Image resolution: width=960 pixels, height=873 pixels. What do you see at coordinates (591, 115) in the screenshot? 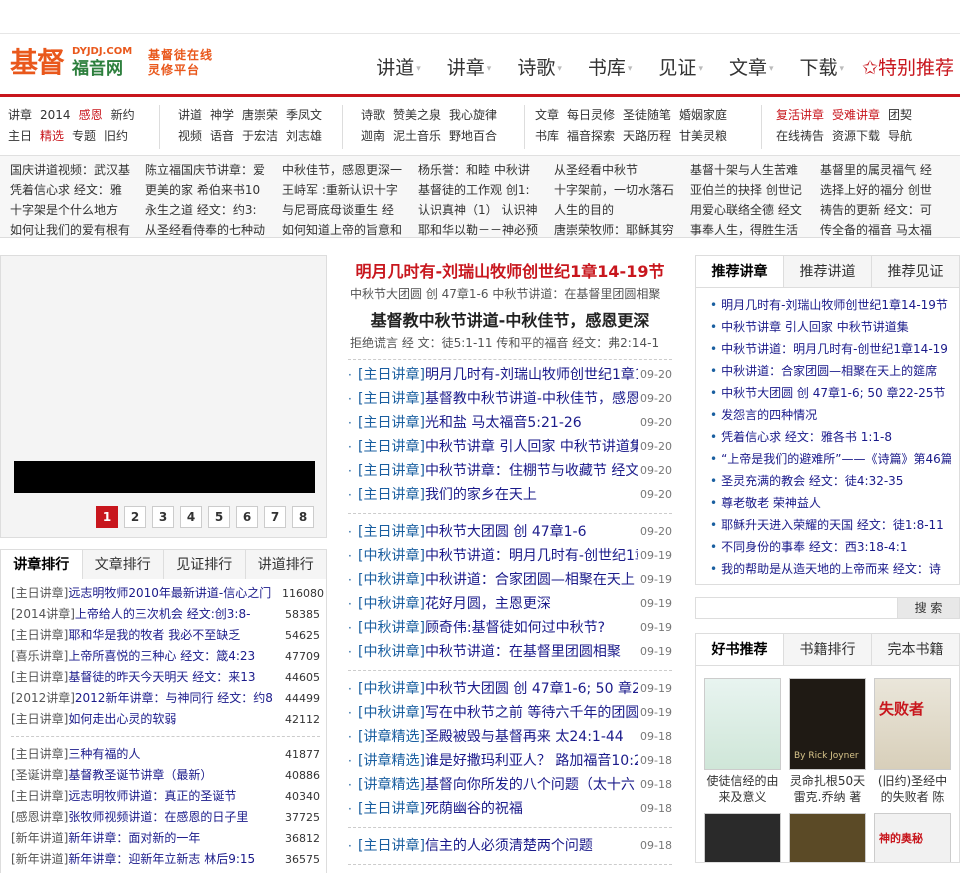
I see `subnav-link: 每日灵修` at bounding box center [591, 115].